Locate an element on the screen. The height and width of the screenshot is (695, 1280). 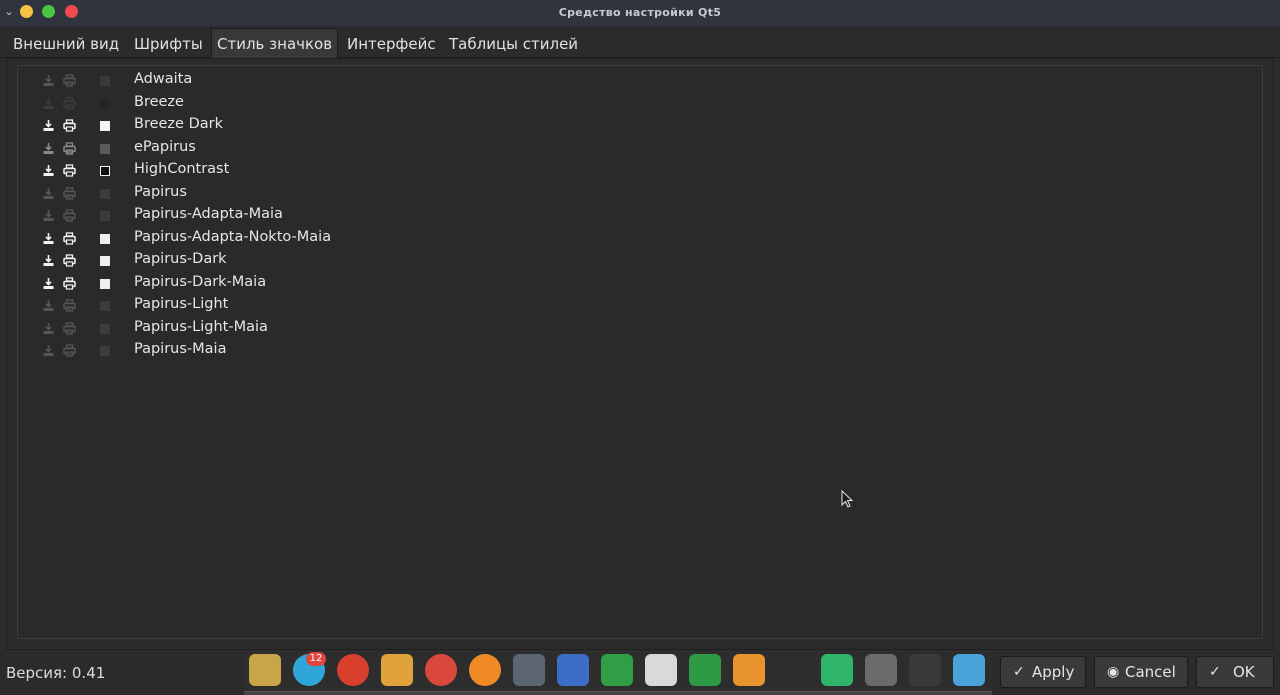
cancel-button: ◉ Cancel is located at coordinates (1141, 672).